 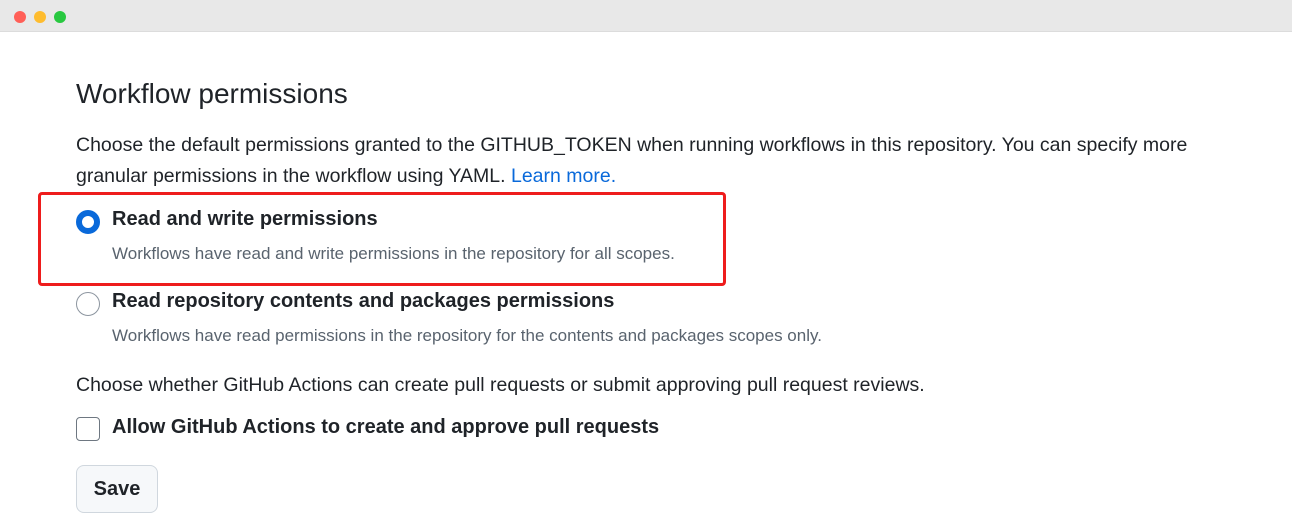 What do you see at coordinates (563, 176) in the screenshot?
I see `learn-more-link: Learn more.` at bounding box center [563, 176].